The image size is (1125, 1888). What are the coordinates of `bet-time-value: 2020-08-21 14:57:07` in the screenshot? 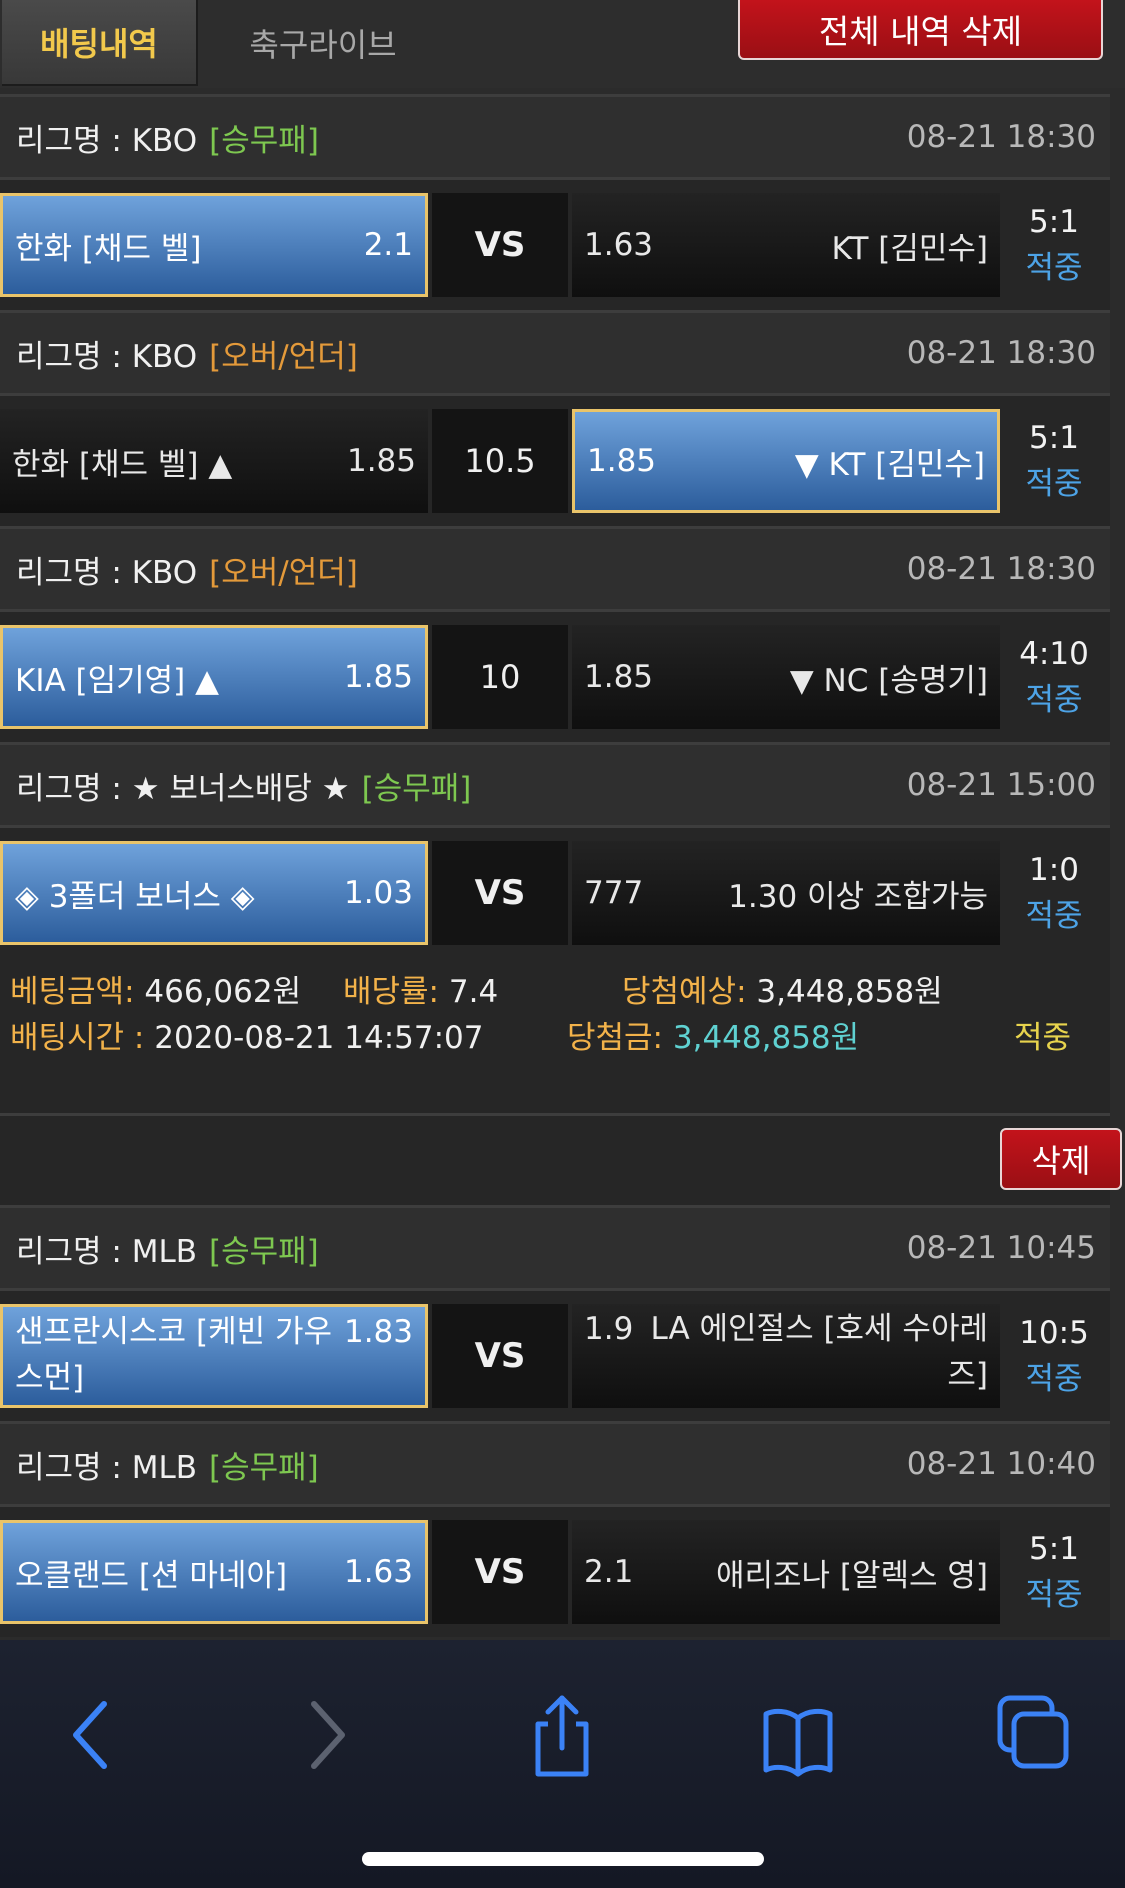 It's located at (319, 1038).